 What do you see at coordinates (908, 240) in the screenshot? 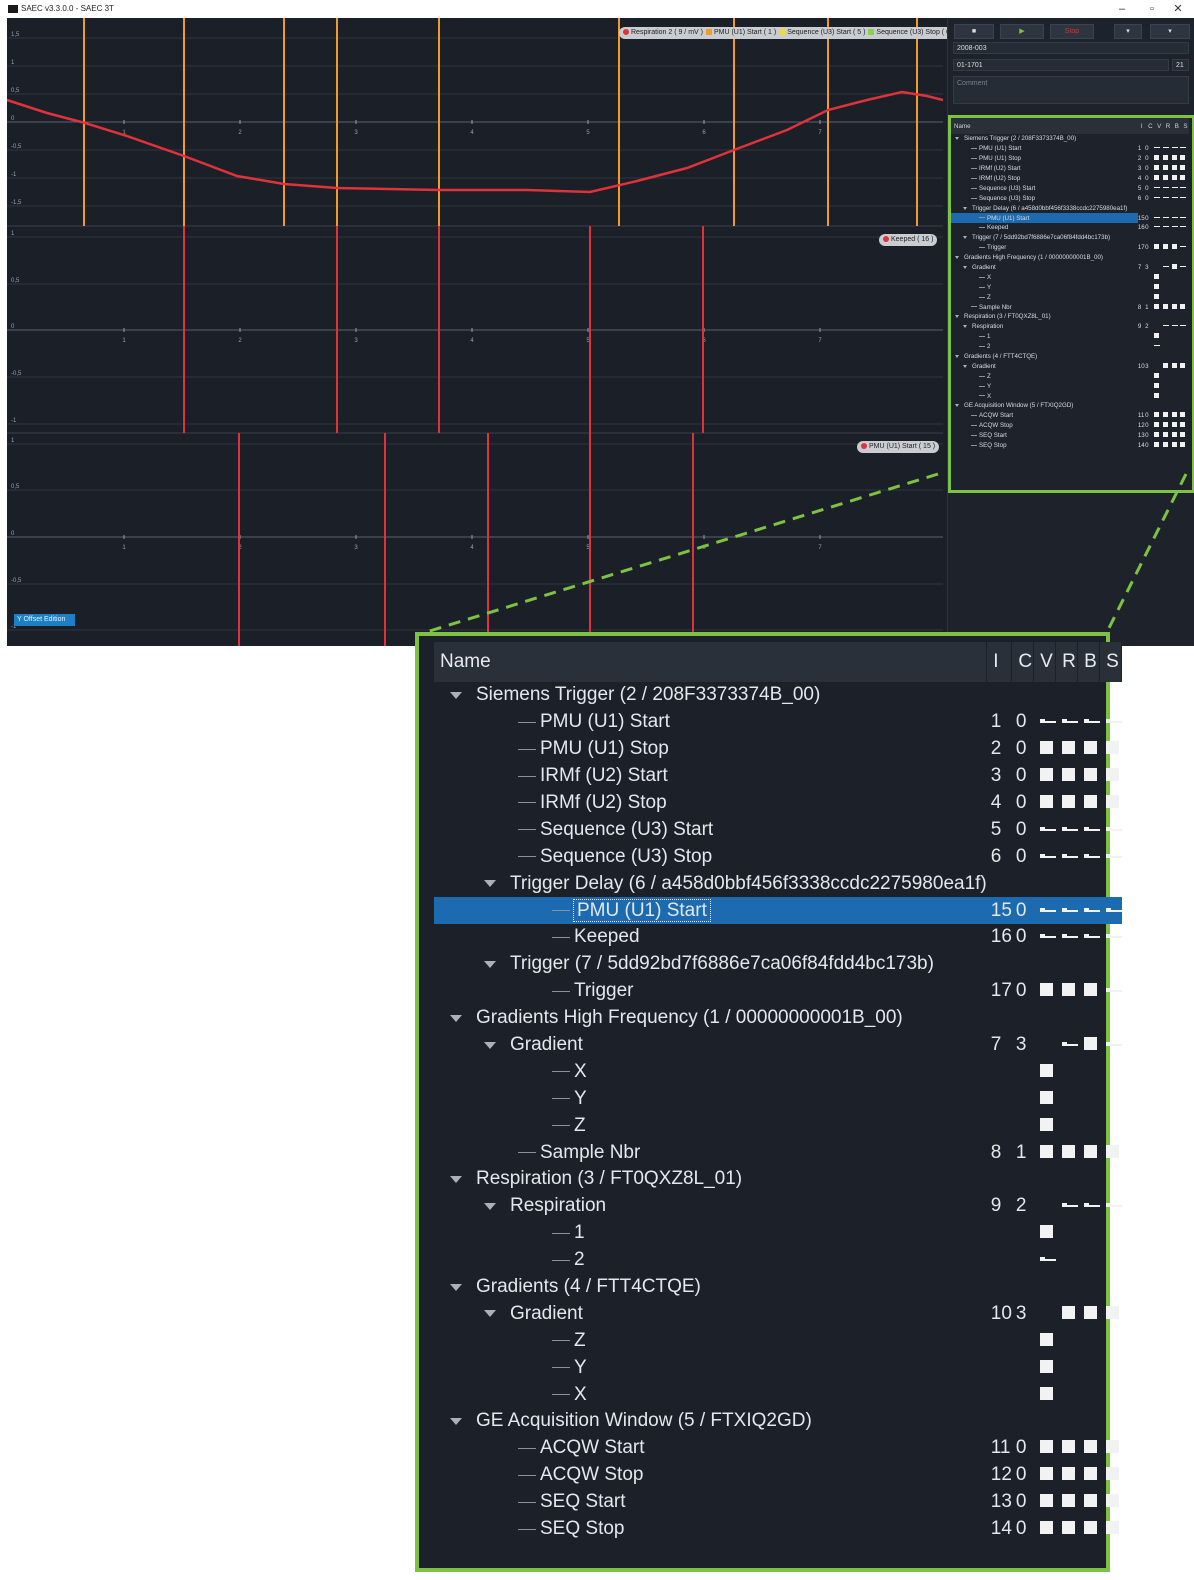
I see `legend-keeped: Keeped ( 16 )` at bounding box center [908, 240].